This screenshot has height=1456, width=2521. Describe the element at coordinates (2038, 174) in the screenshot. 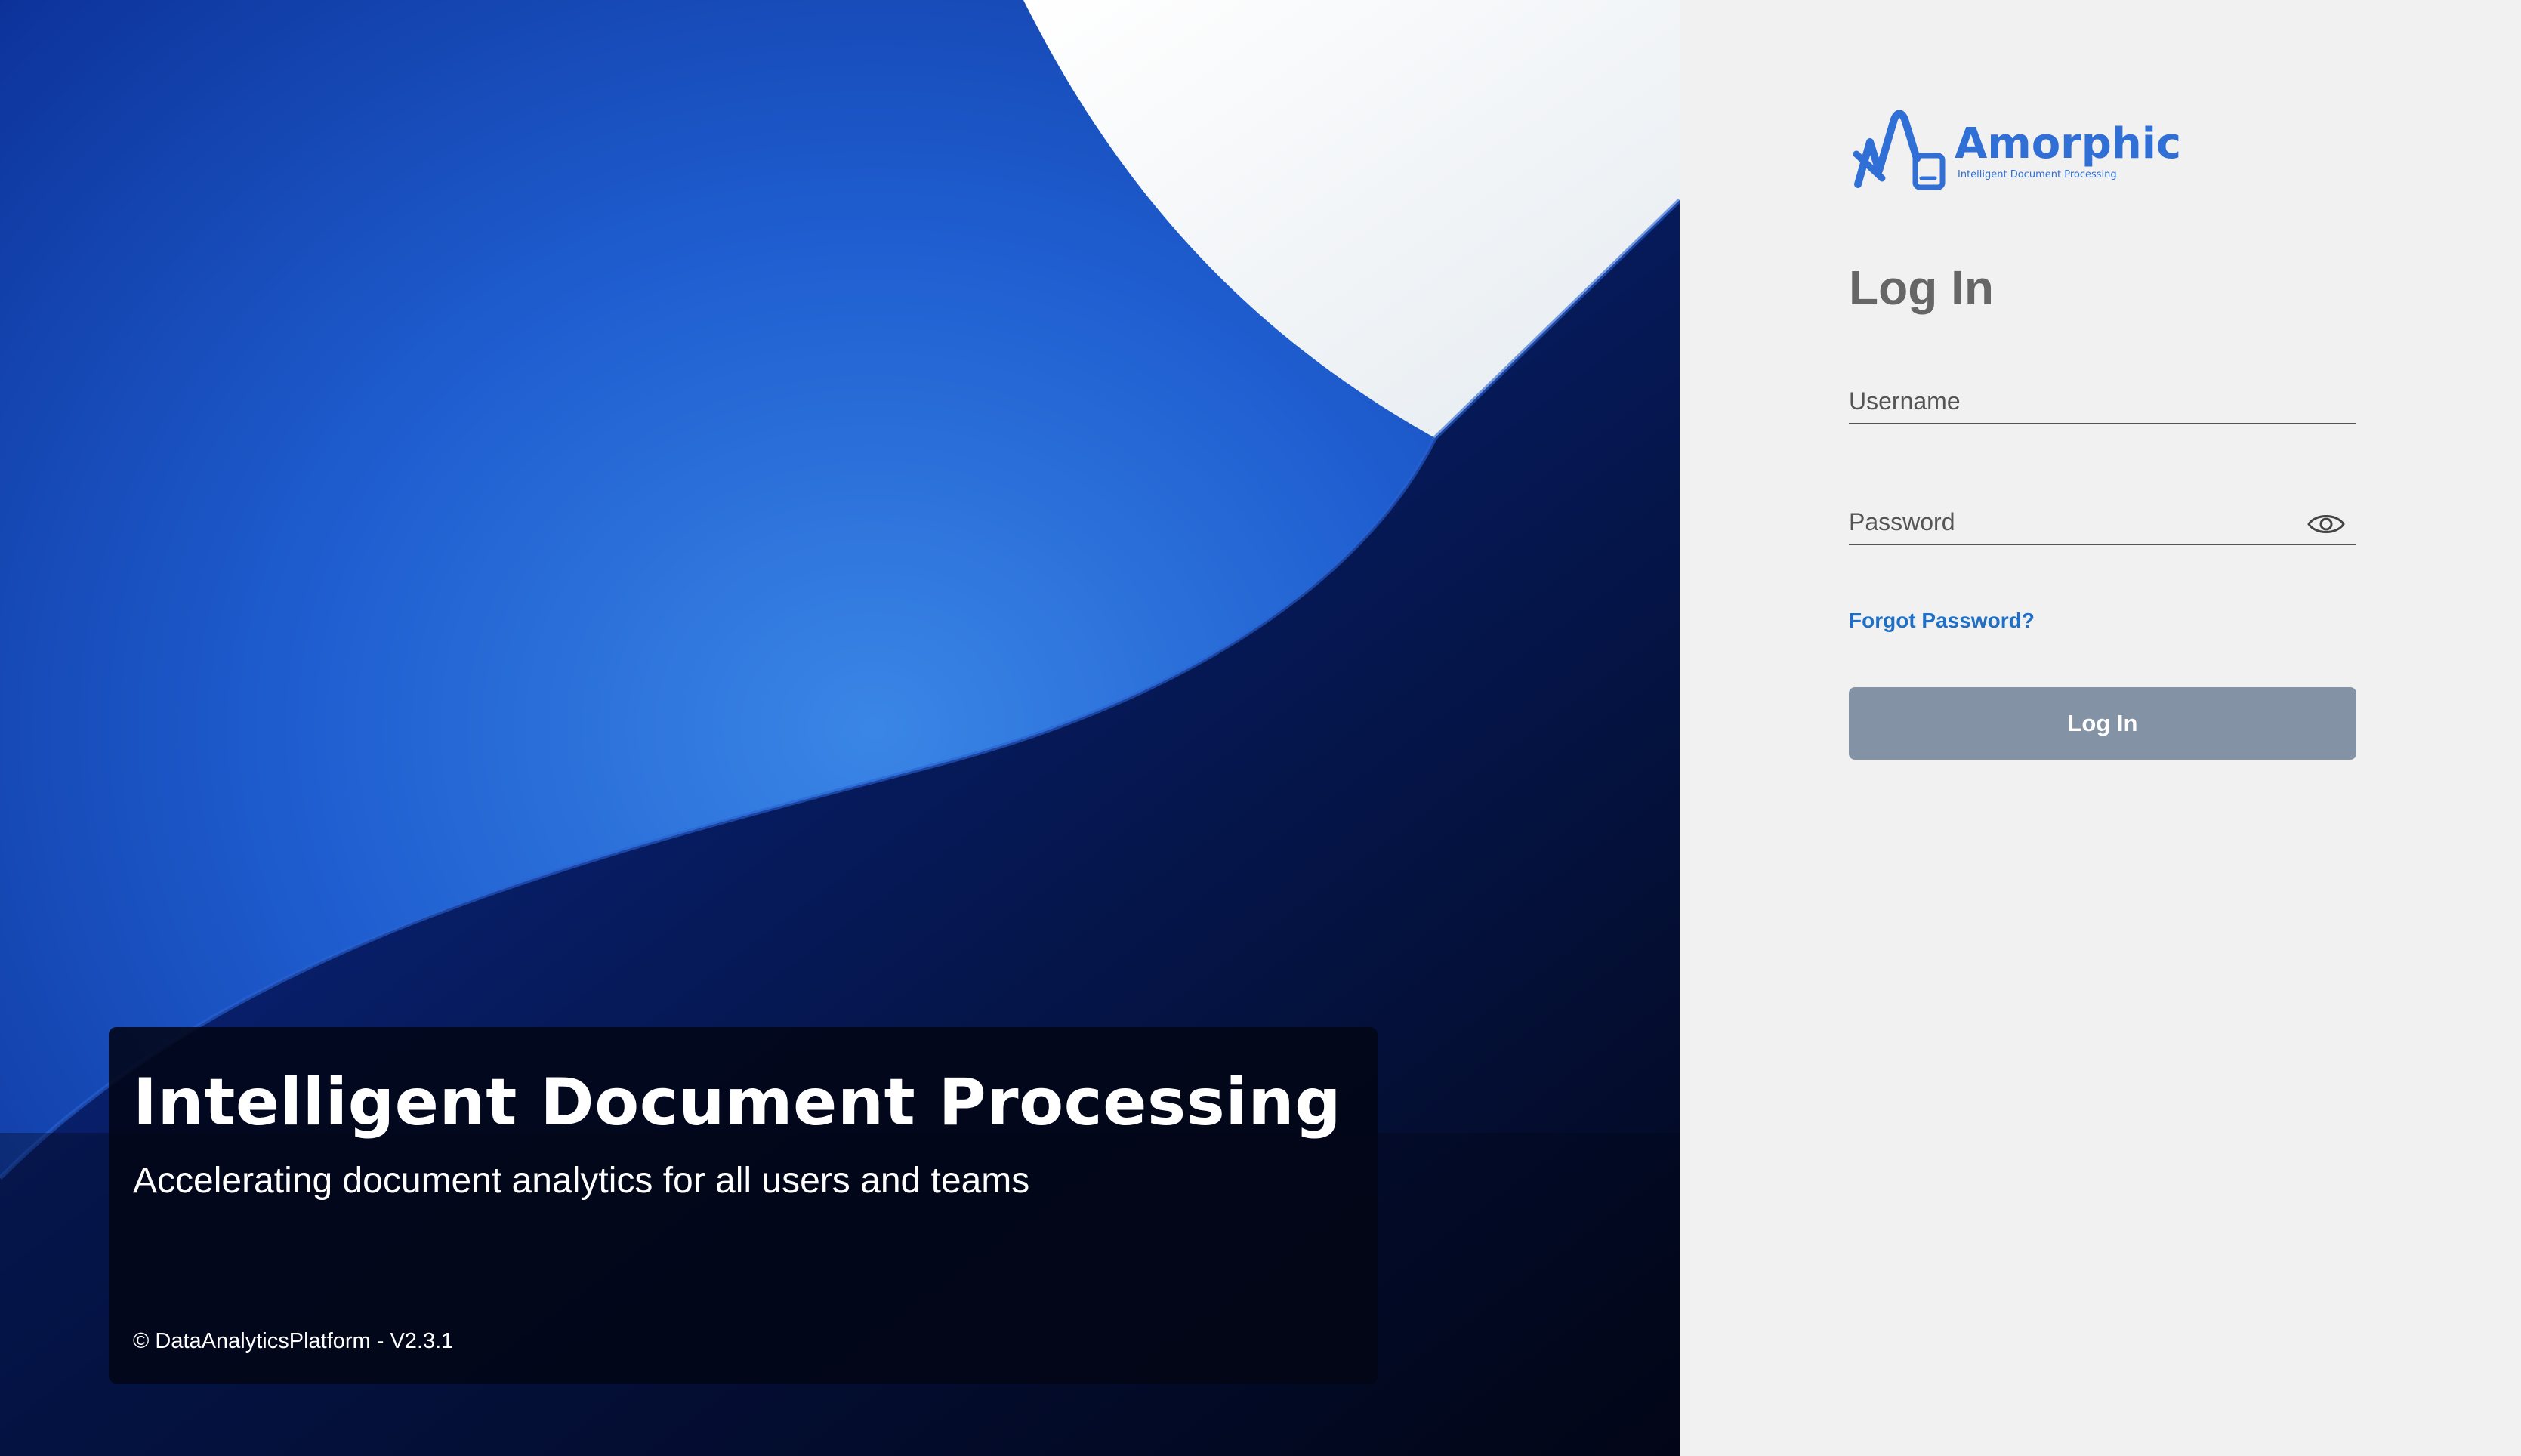

I see `brand-tagline: Intelligent Document Processing` at that location.